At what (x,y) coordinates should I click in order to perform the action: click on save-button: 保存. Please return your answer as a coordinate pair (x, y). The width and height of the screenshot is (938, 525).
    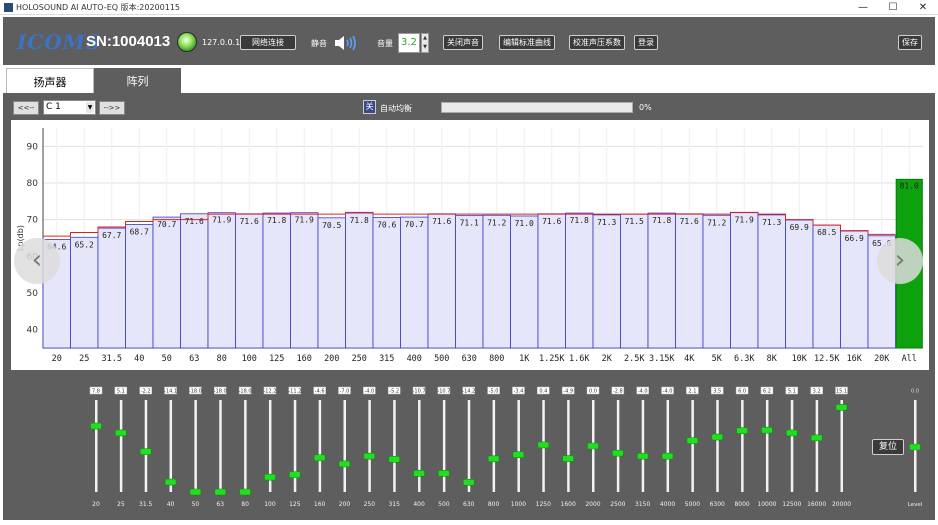
    Looking at the image, I should click on (910, 42).